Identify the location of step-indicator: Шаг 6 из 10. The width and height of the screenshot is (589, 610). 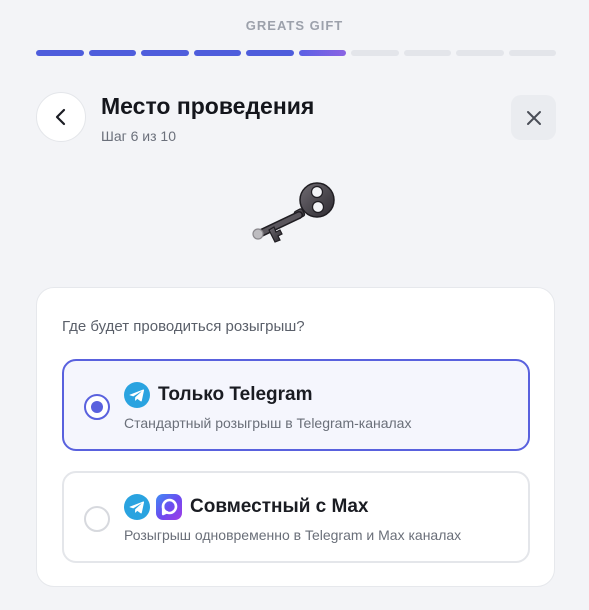
(138, 136).